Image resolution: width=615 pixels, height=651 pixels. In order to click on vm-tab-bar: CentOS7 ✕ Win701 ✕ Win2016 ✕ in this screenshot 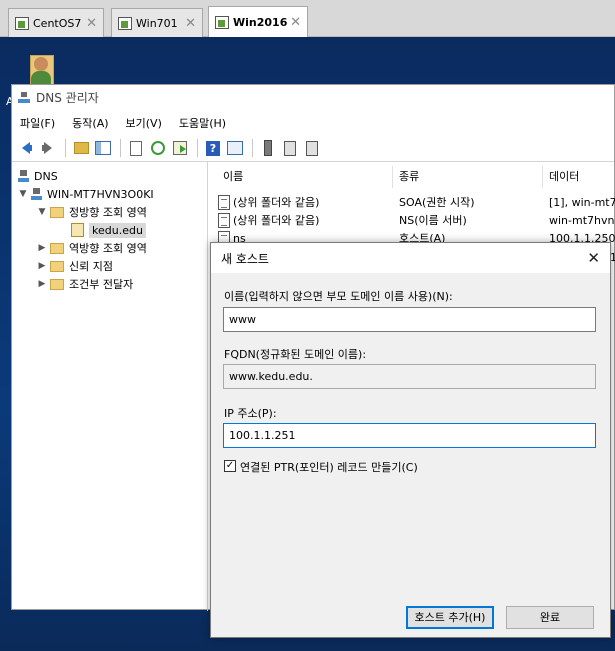, I will do `click(307, 18)`.